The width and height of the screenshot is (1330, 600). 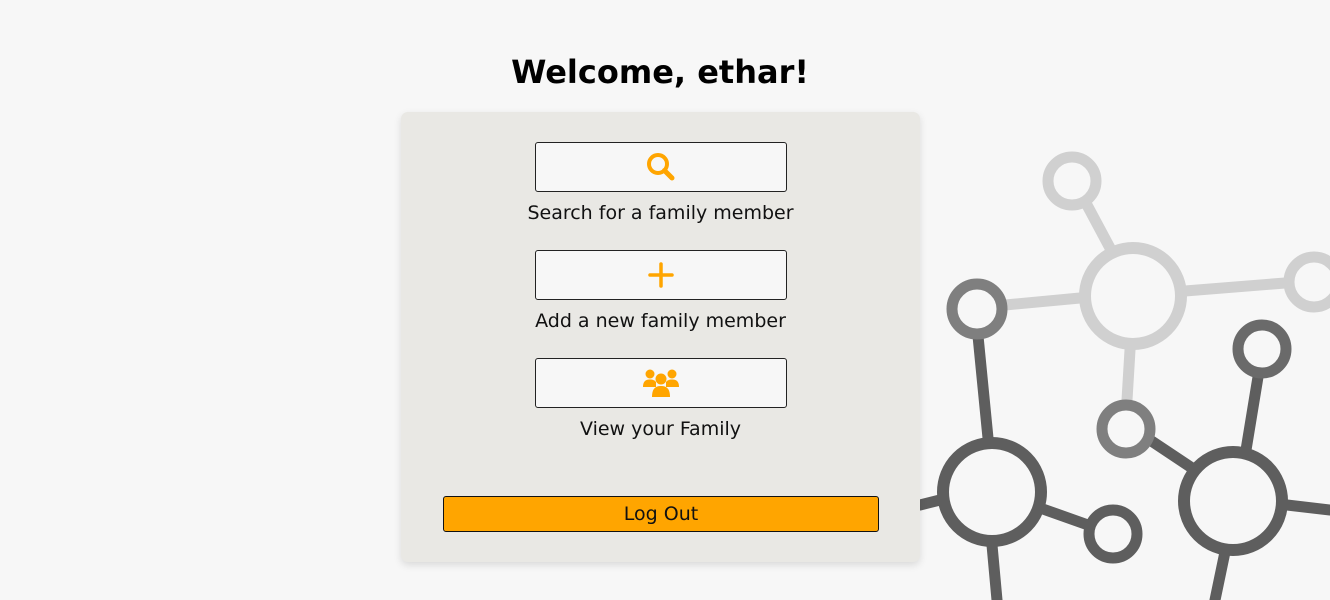 I want to click on plus-icon, so click(x=661, y=275).